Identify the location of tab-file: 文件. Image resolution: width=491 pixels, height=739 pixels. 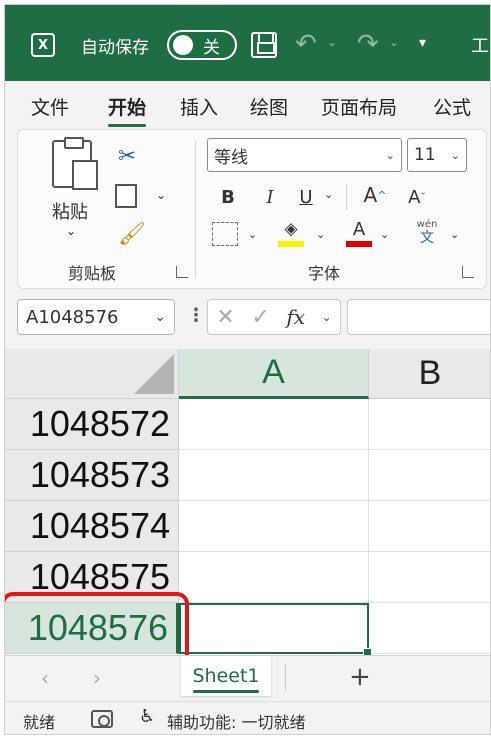
(50, 106).